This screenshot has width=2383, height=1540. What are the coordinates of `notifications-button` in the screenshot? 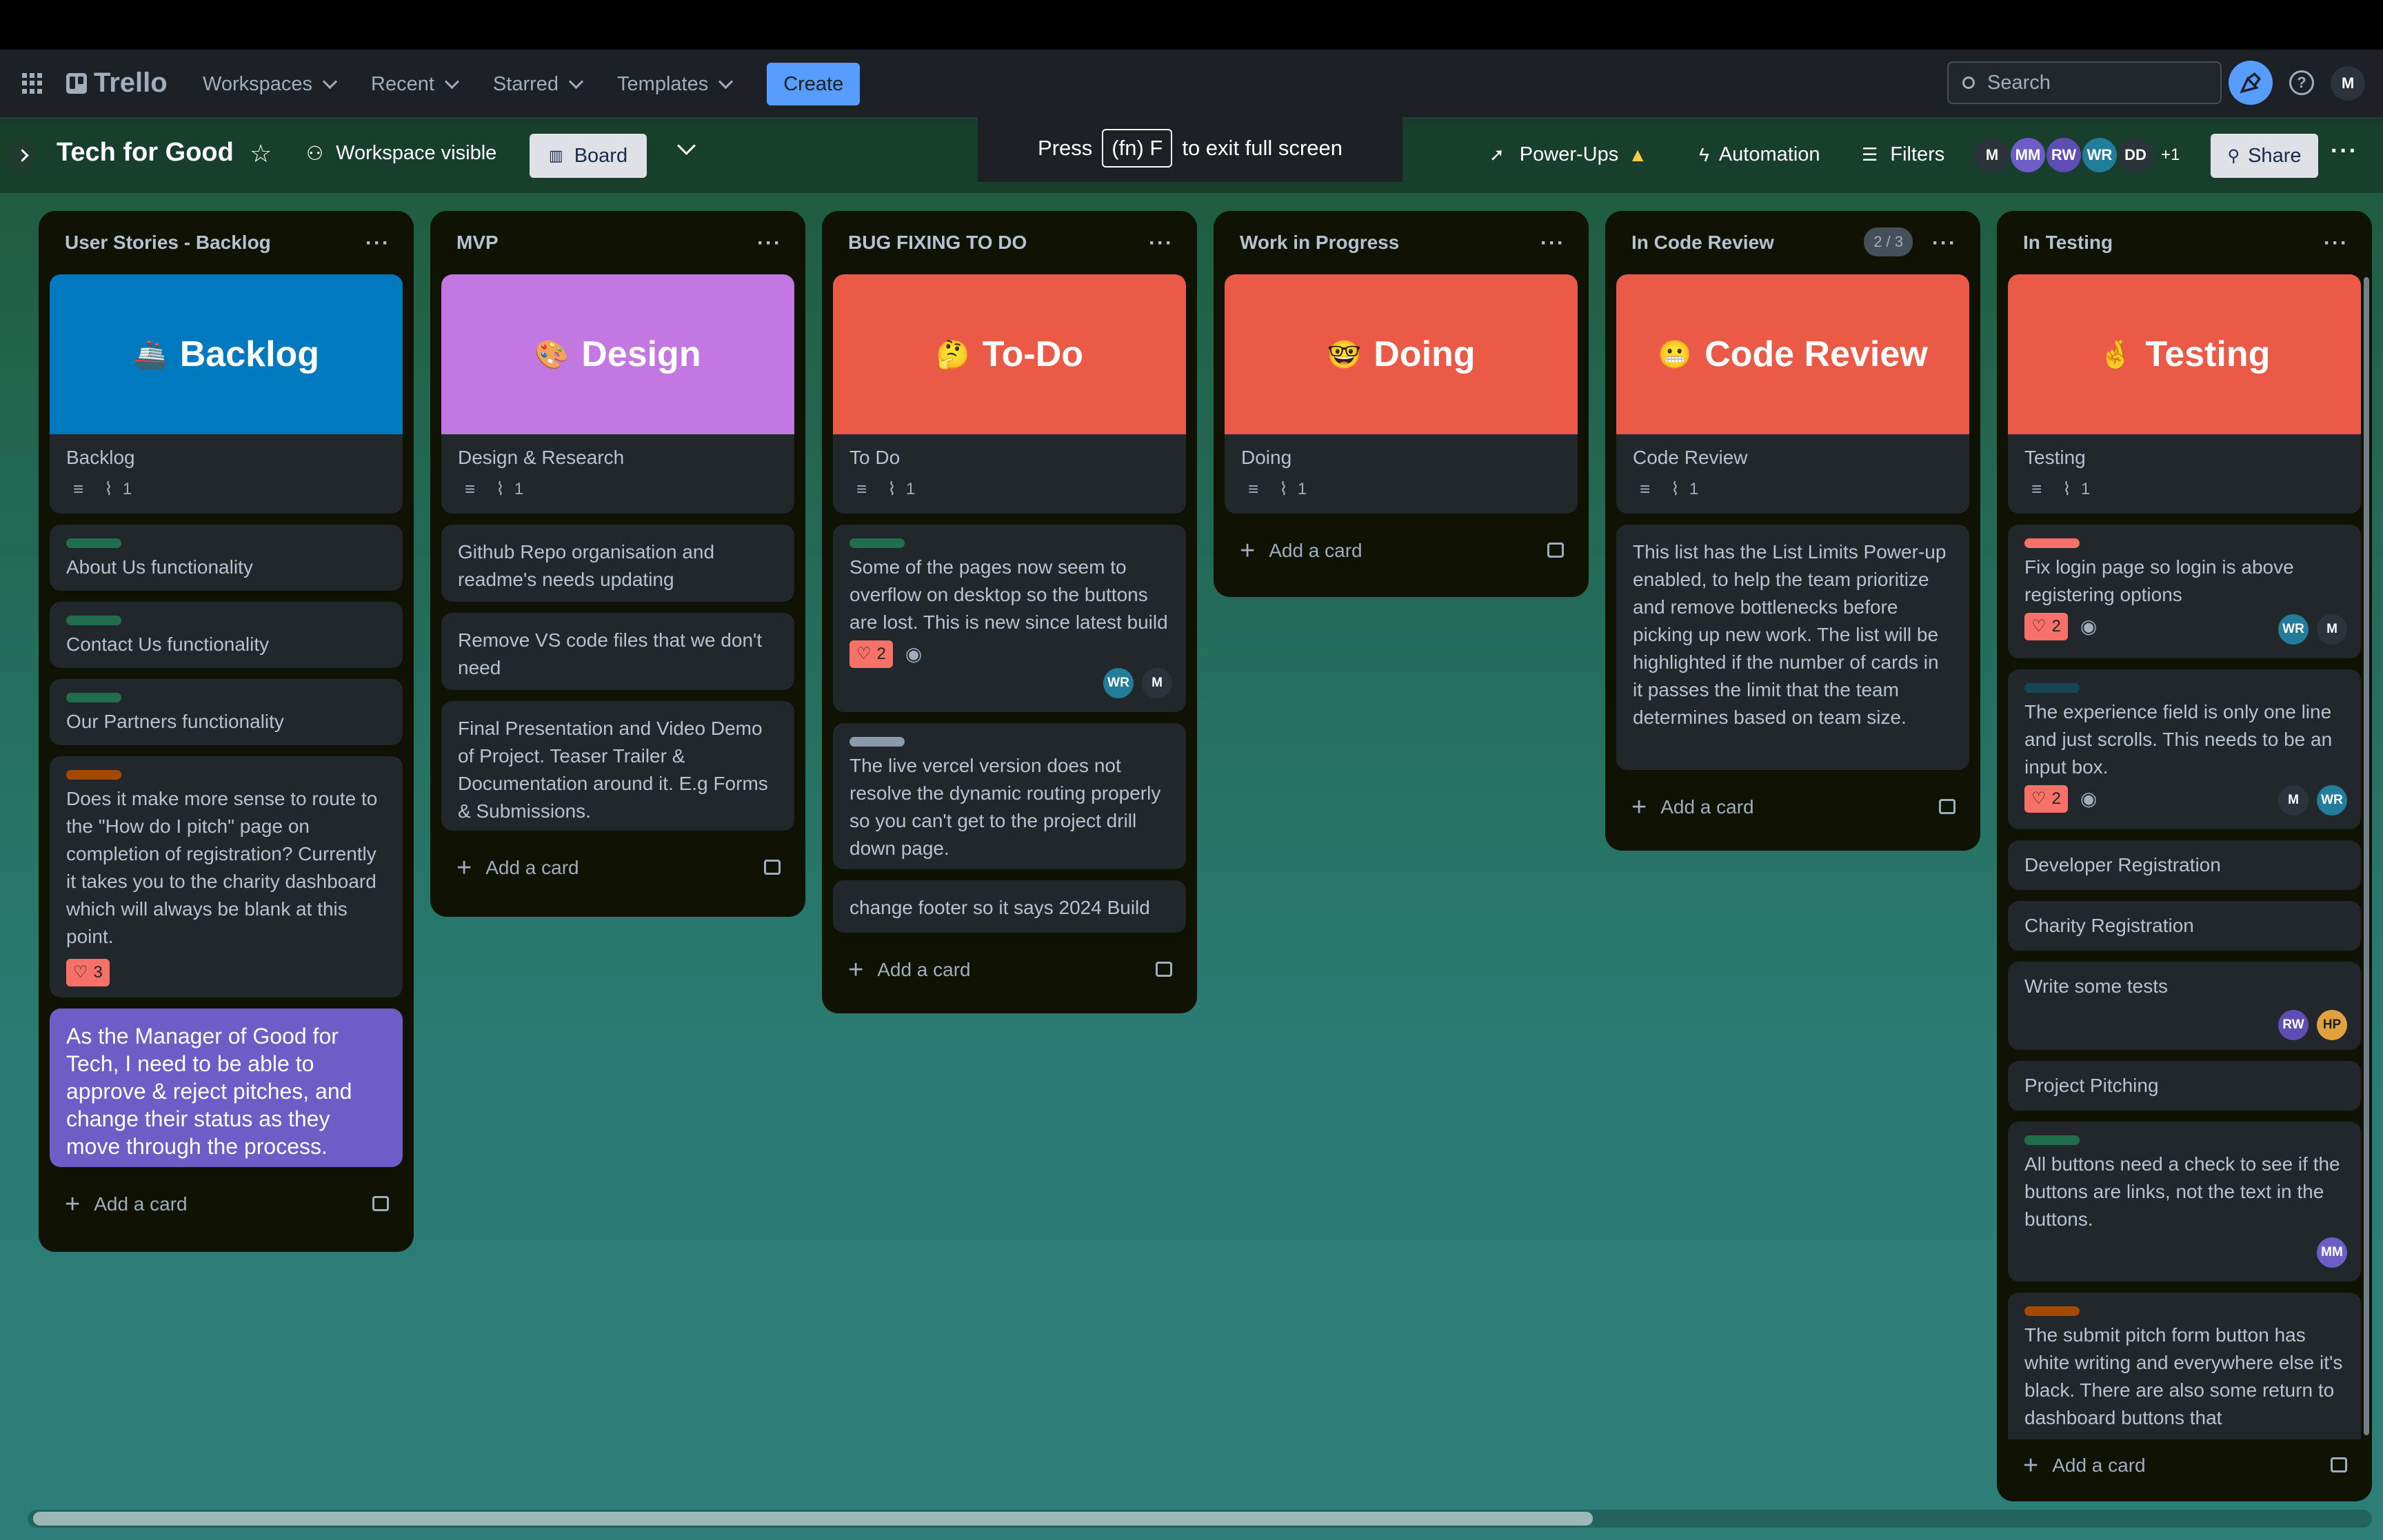 It's located at (2251, 83).